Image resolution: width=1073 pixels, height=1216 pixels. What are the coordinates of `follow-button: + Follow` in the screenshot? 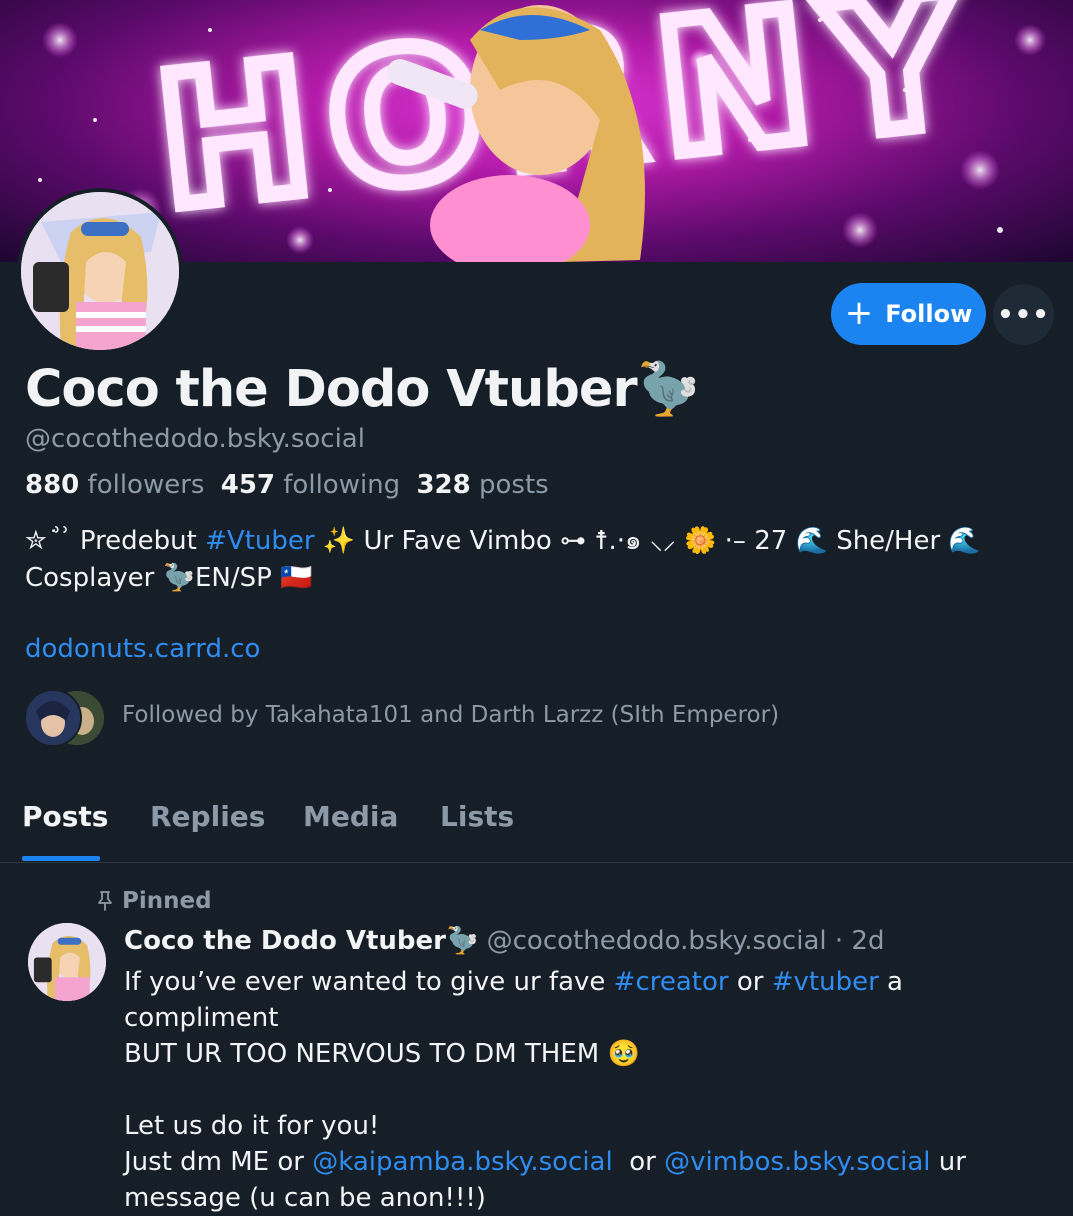 It's located at (908, 314).